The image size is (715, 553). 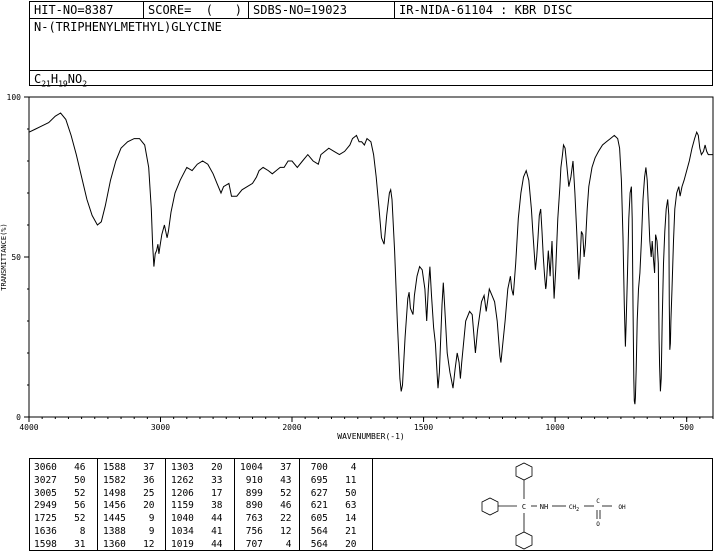 I want to click on peak-row: 910 43, so click(x=266, y=481).